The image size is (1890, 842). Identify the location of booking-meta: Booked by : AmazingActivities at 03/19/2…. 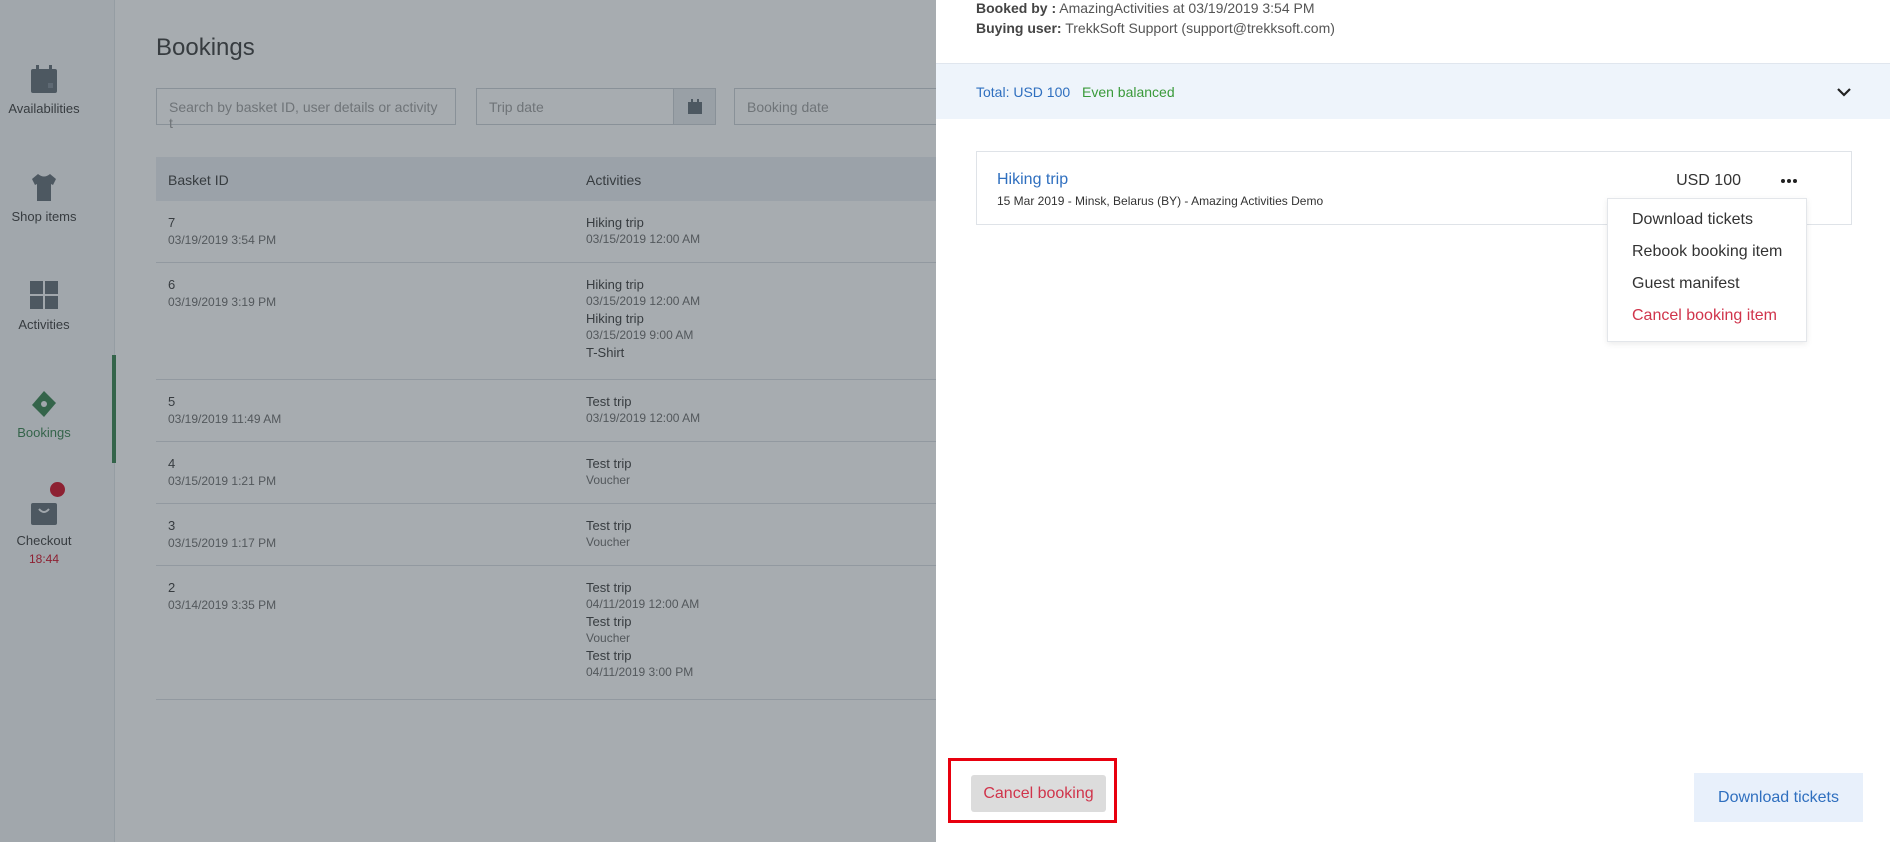
(1155, 20).